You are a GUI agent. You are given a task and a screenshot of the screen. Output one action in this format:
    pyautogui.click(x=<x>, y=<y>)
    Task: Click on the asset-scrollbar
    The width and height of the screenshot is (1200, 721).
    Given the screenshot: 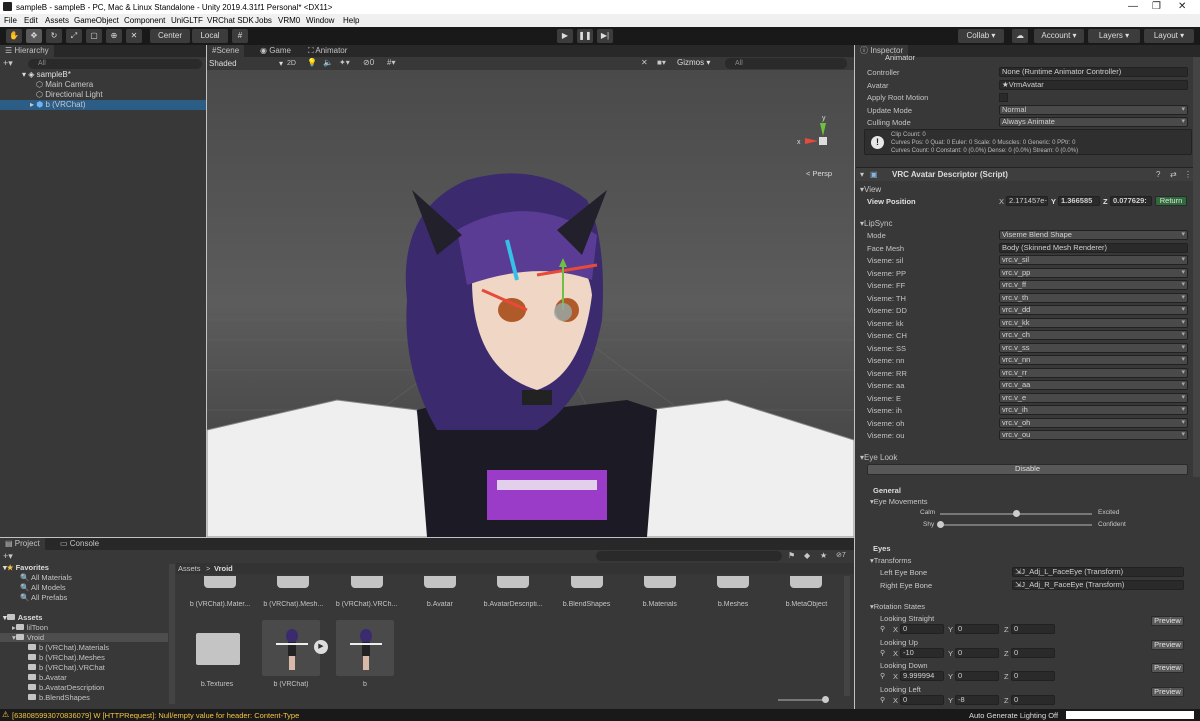 What is the action you would take?
    pyautogui.click(x=847, y=636)
    